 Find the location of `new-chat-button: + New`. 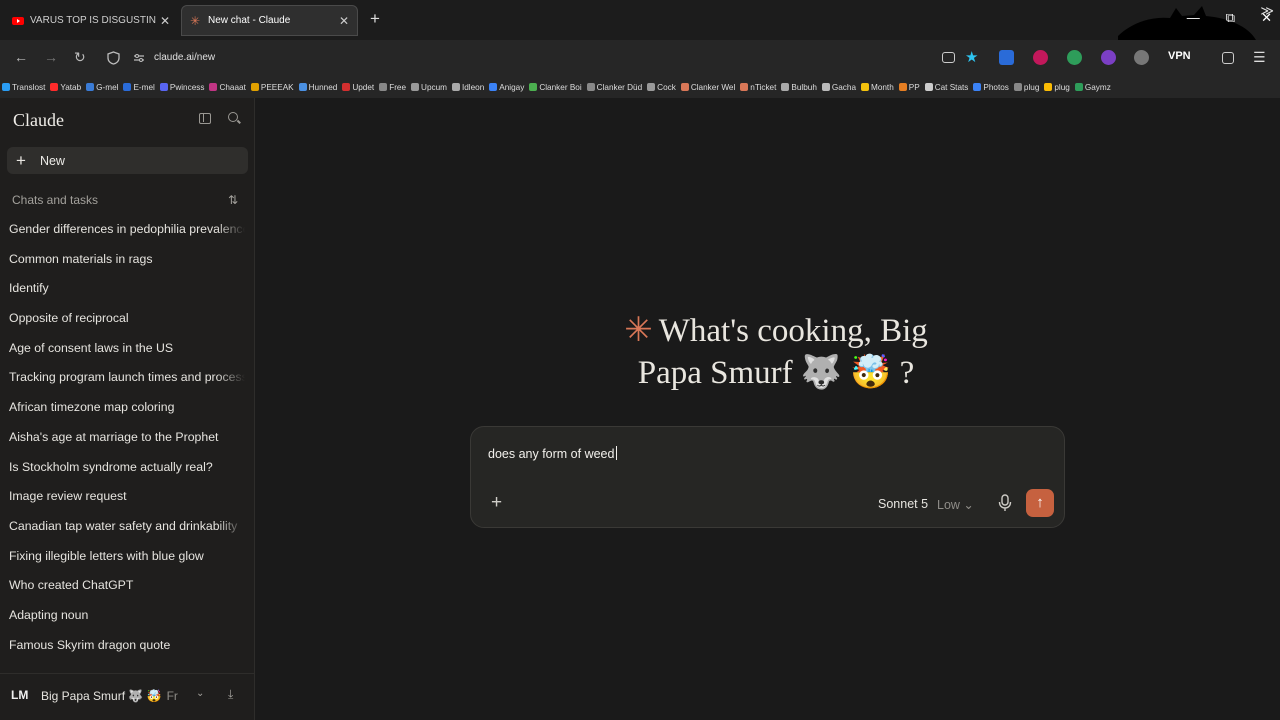

new-chat-button: + New is located at coordinates (127, 160).